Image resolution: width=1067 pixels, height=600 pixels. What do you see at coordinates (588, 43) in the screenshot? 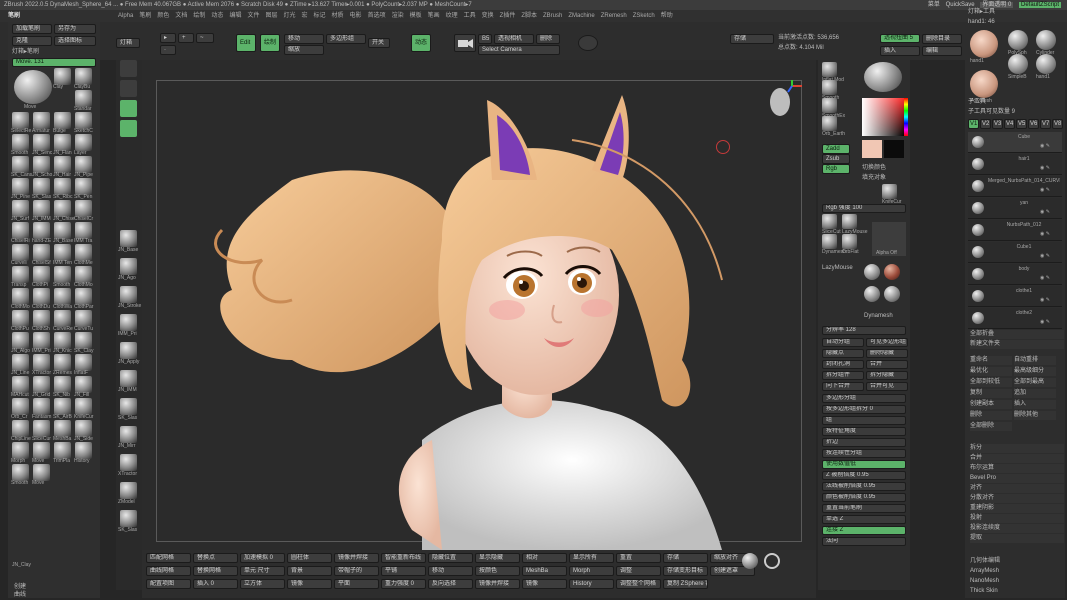
I see `gizmo-icon` at bounding box center [588, 43].